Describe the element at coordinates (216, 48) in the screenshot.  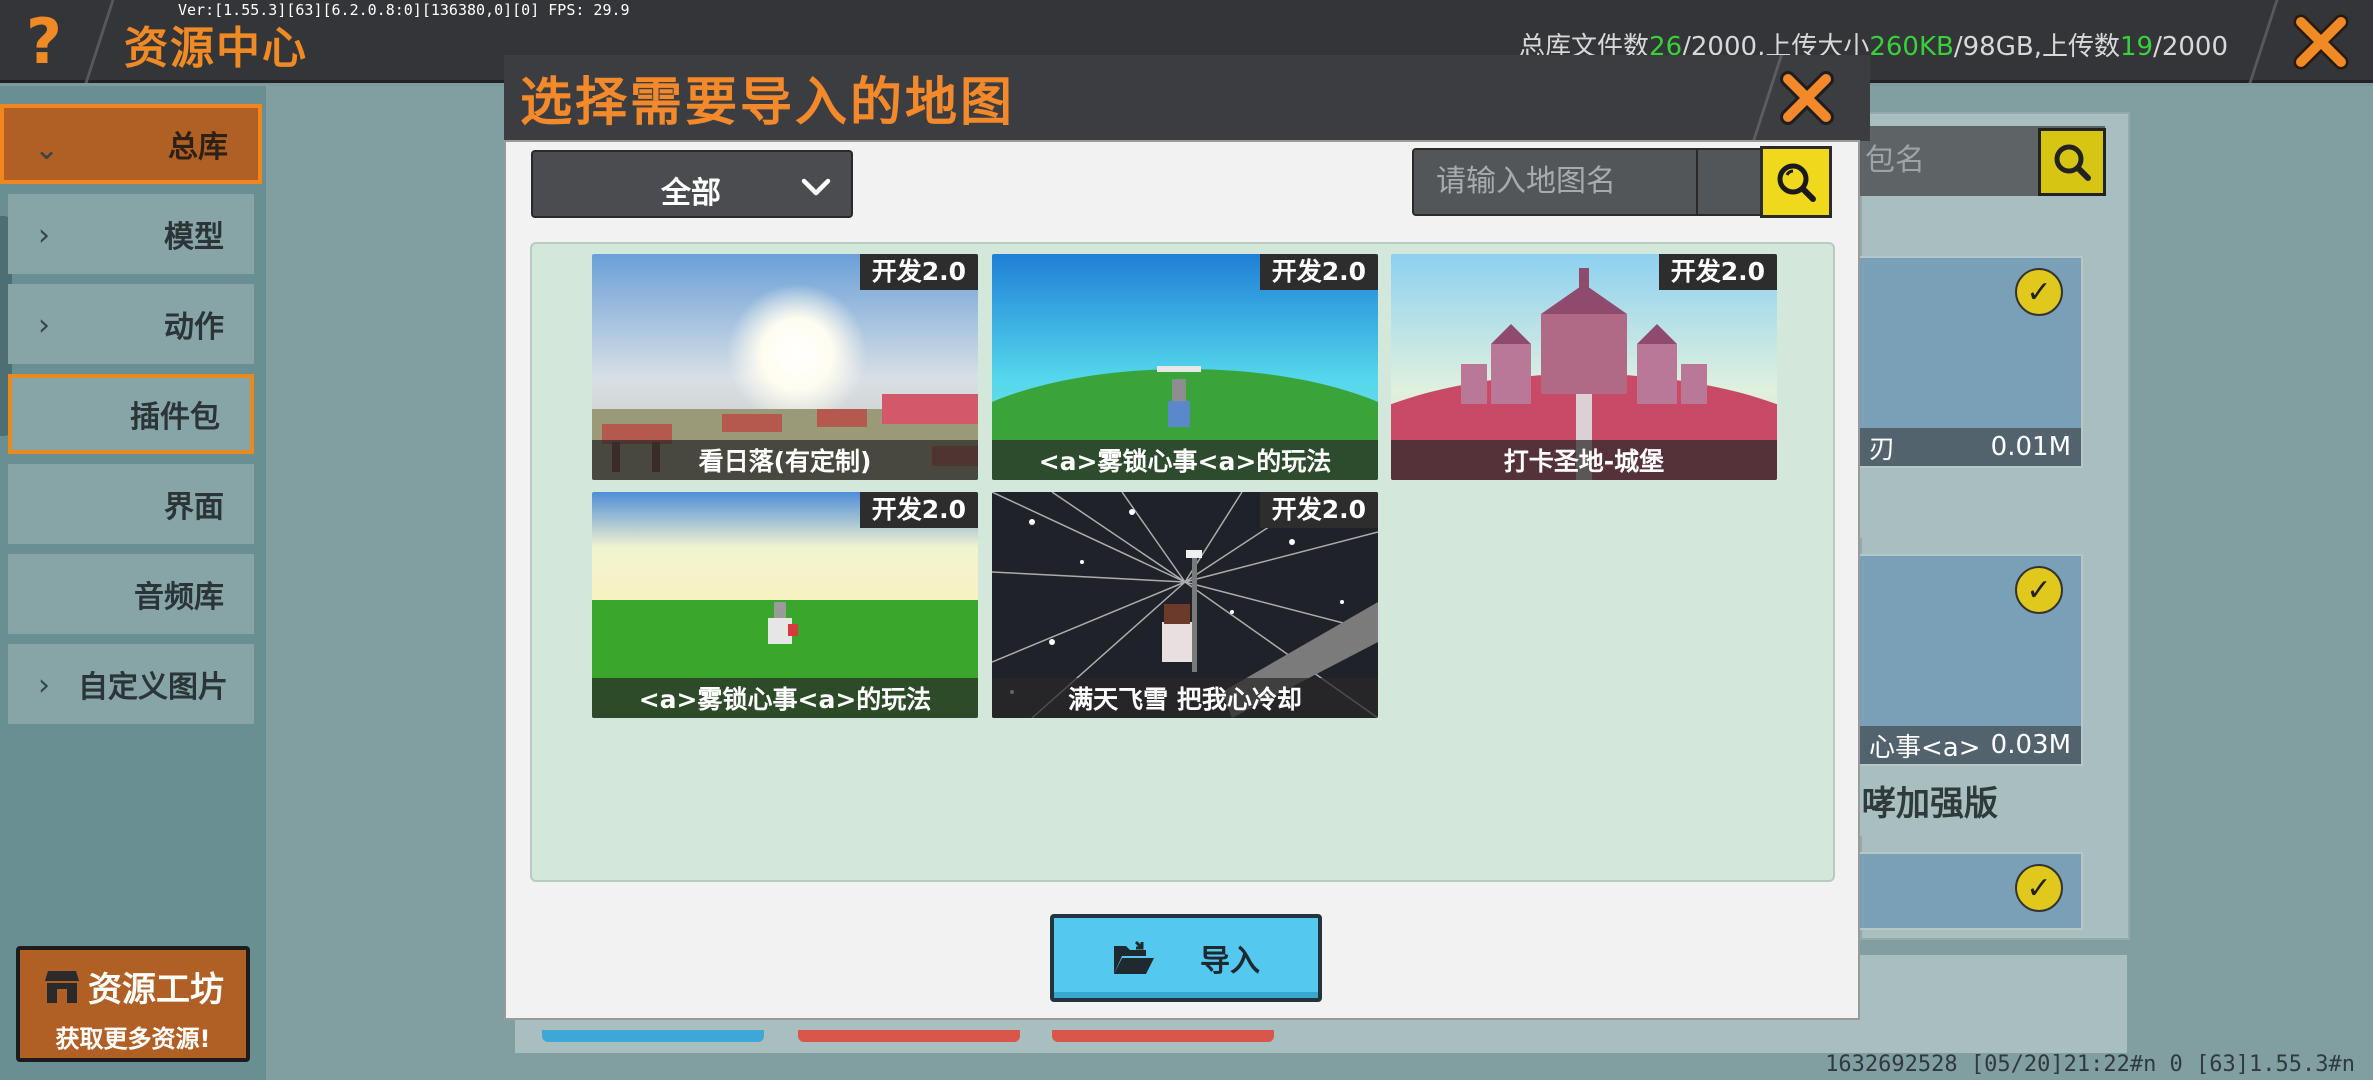
I see `page-title: 资源中心` at that location.